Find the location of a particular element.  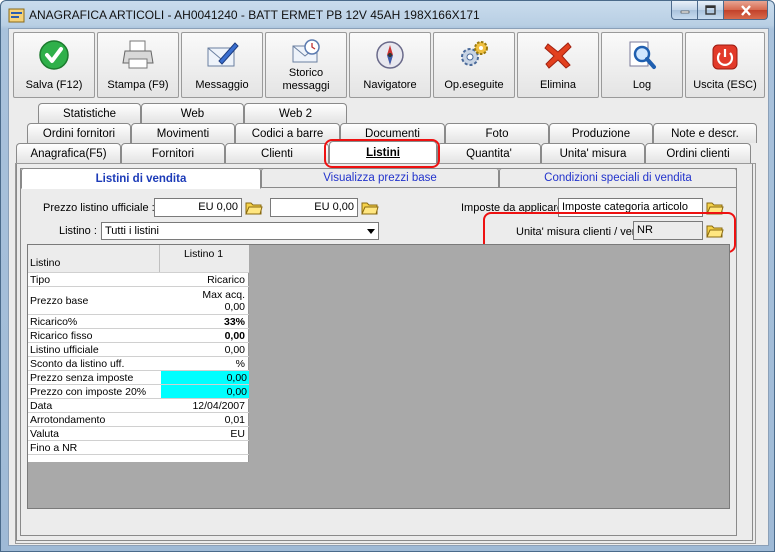

tab-label: Codici a barre is located at coordinates (287, 133).